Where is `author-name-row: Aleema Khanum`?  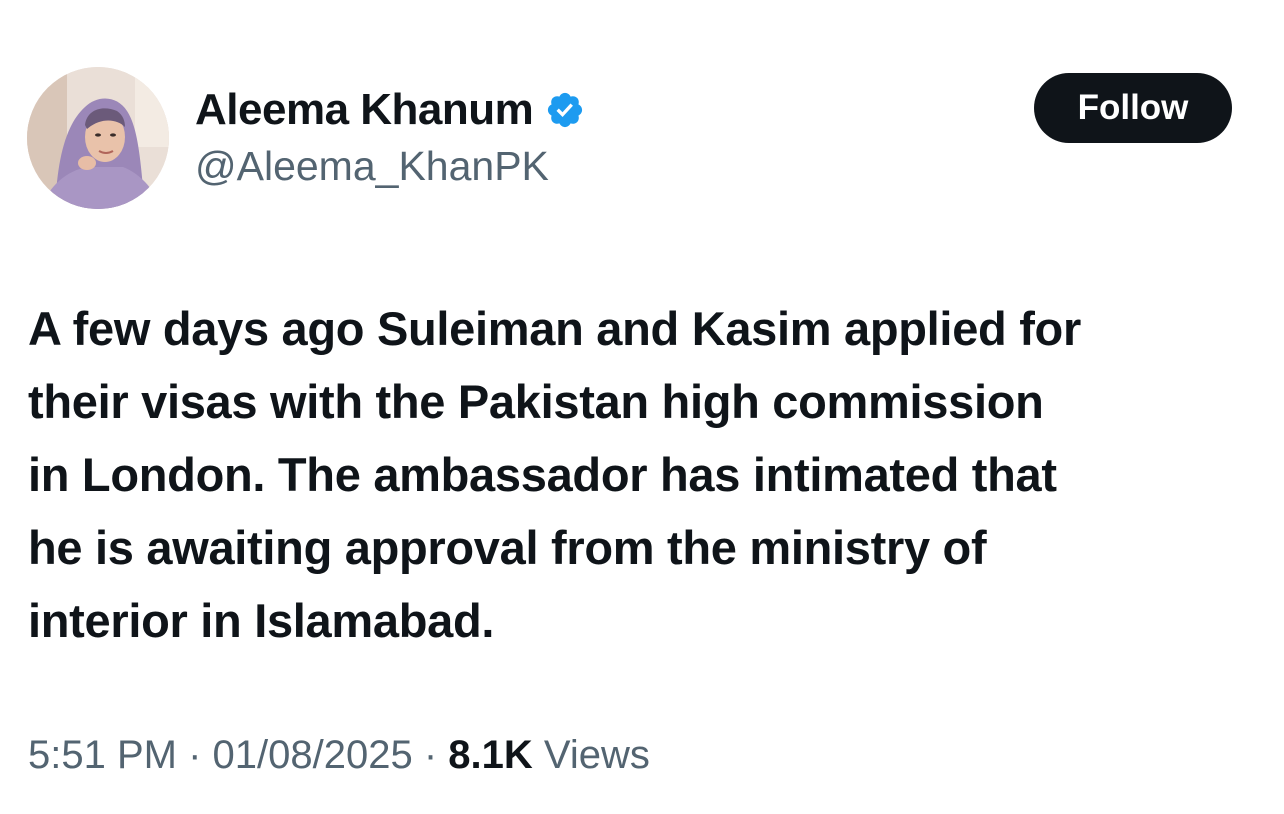
author-name-row: Aleema Khanum is located at coordinates (390, 110).